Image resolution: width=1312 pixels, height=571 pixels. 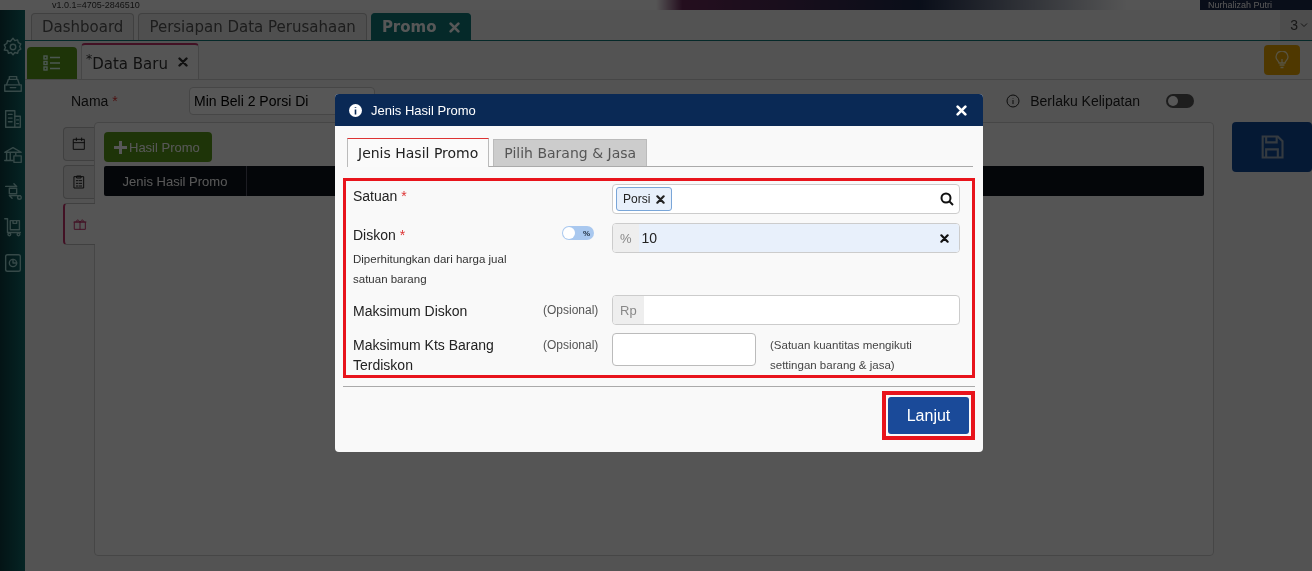 I want to click on note-text: (Satuan kuantitas mengikuti settingan barang & jasa), so click(x=841, y=355).